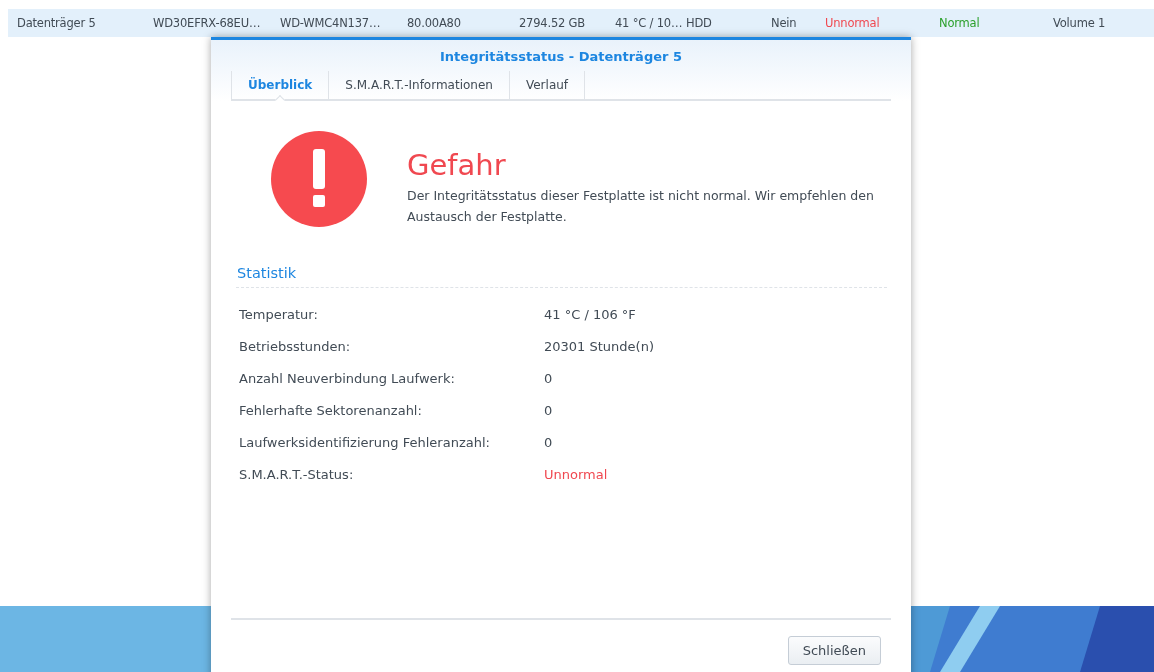 Image resolution: width=1154 pixels, height=672 pixels. What do you see at coordinates (641, 206) in the screenshot?
I see `status-message: Der Integritätsstatus dieser Festplatte ist nicht normal. Wir empfehlen den Austausch der Festplatte.` at bounding box center [641, 206].